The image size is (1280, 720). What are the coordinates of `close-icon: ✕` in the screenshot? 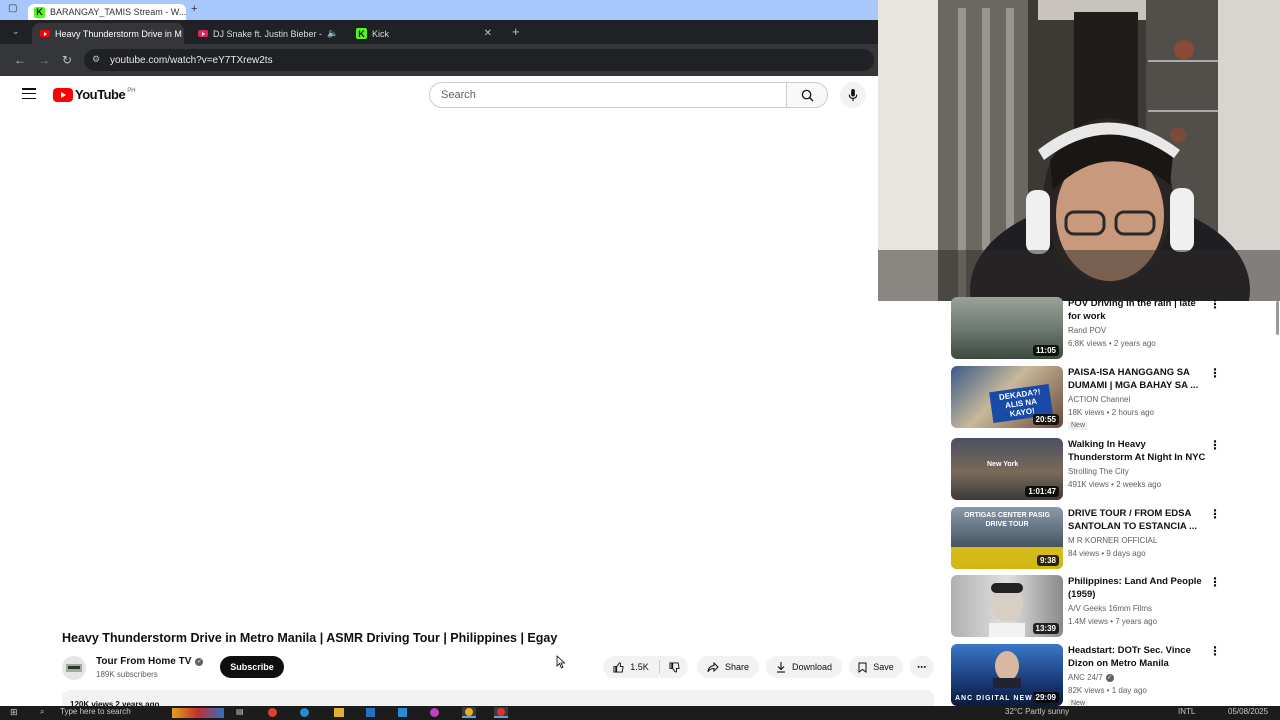 It's located at (488, 33).